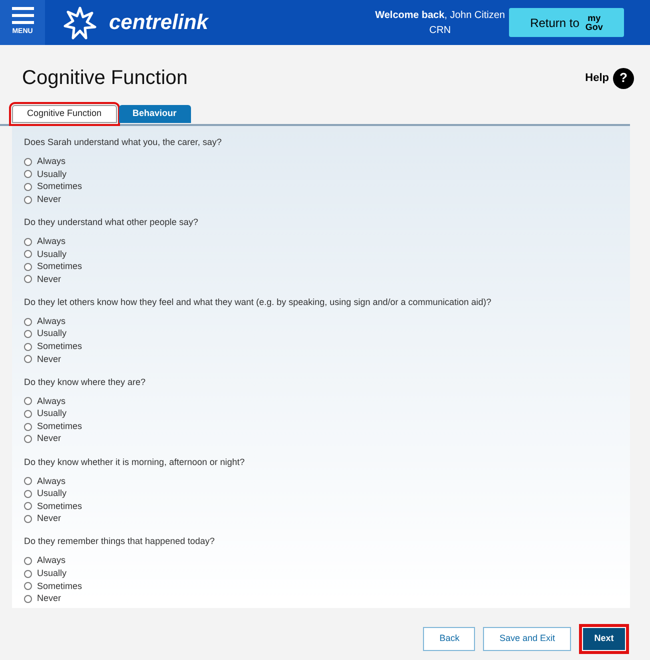 This screenshot has width=650, height=660. I want to click on question-text: Does Sarah understand what you, the carer, say?, so click(123, 142).